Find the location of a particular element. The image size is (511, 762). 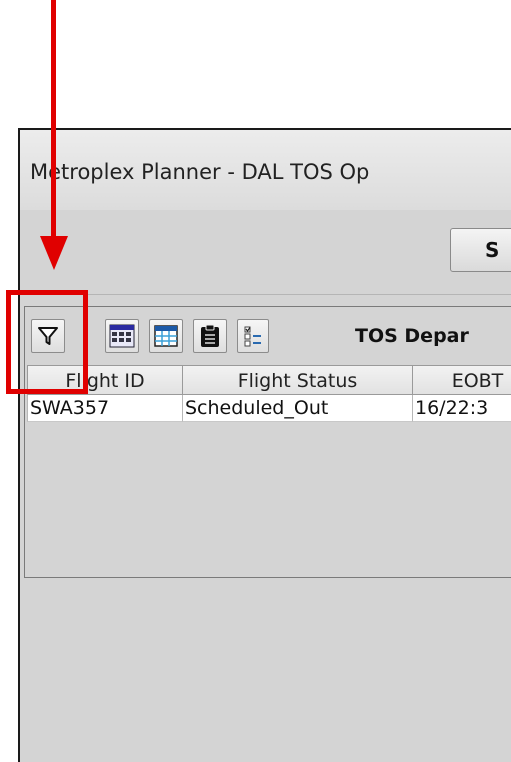

columns-button is located at coordinates (122, 336).